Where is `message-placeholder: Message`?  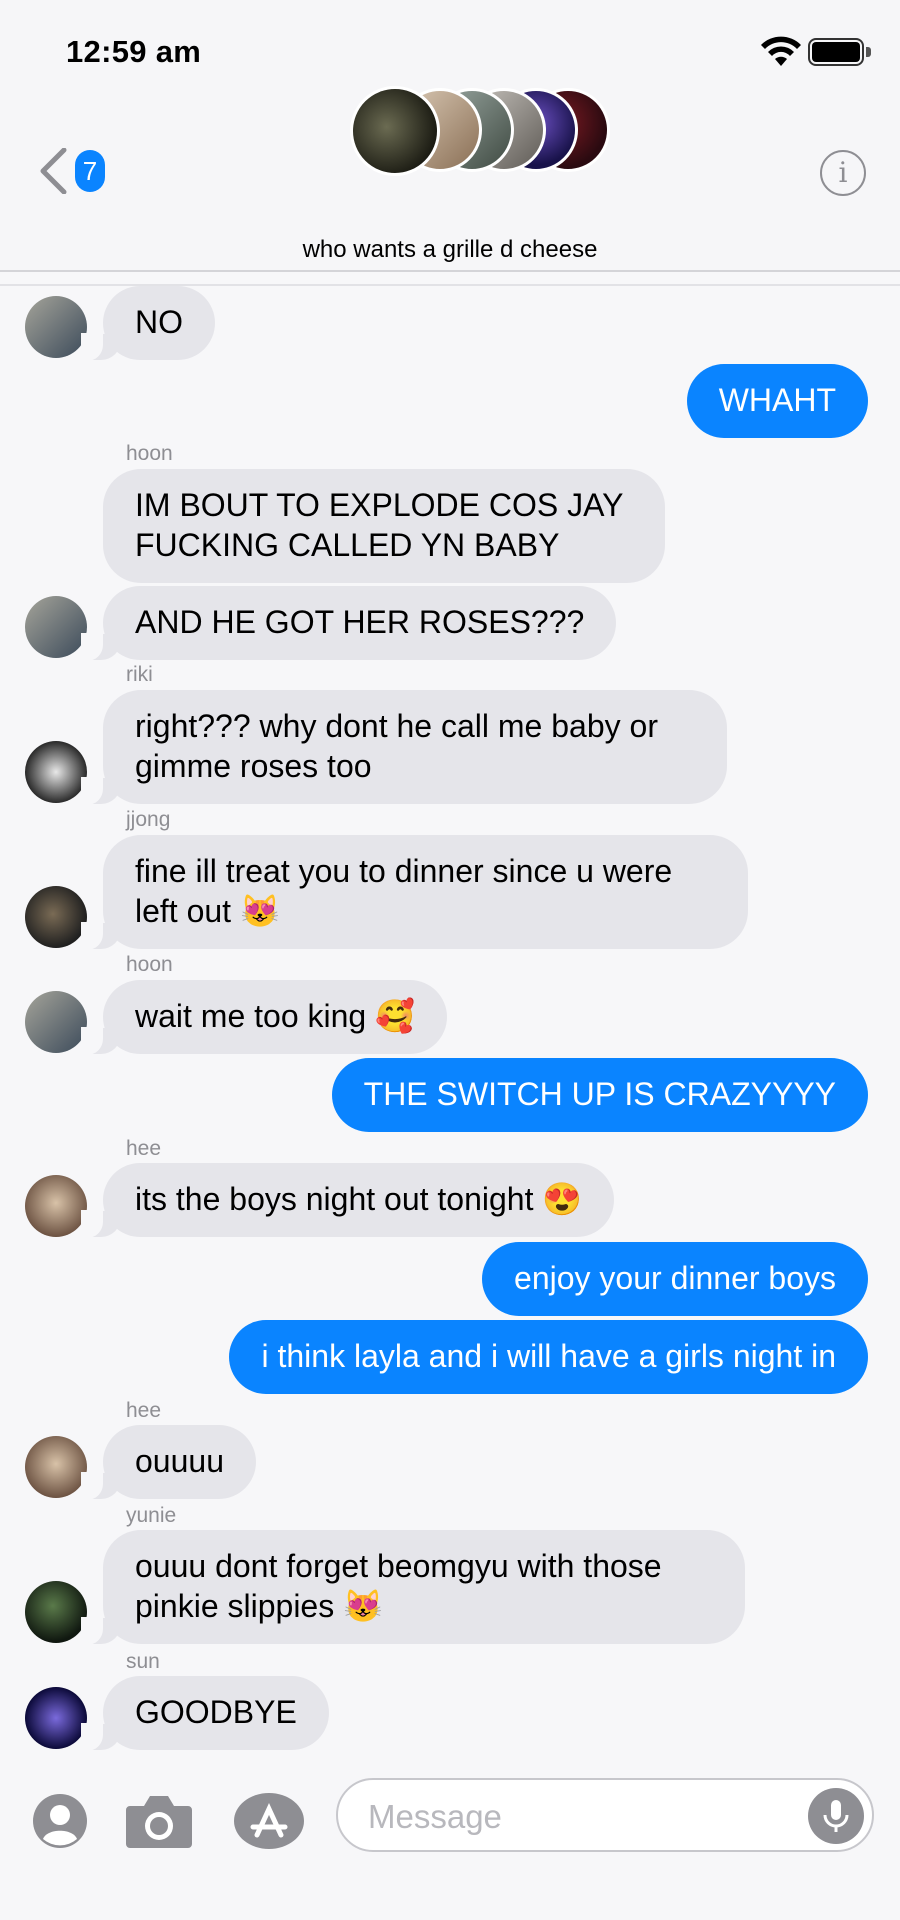 message-placeholder: Message is located at coordinates (435, 1816).